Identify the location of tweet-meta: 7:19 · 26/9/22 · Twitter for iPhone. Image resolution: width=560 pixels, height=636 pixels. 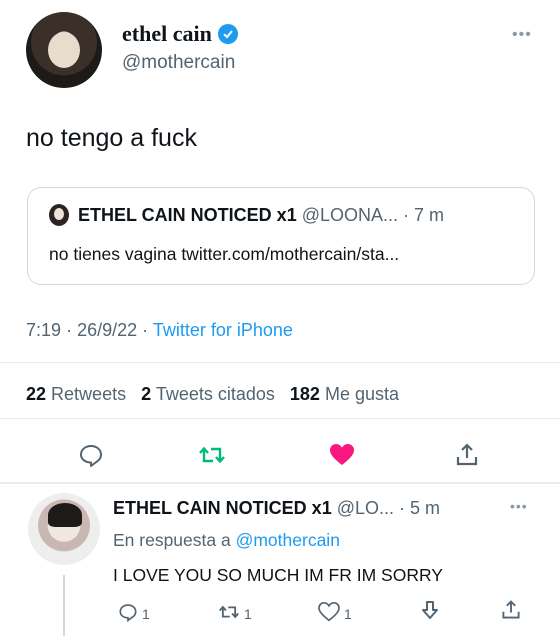
(159, 330).